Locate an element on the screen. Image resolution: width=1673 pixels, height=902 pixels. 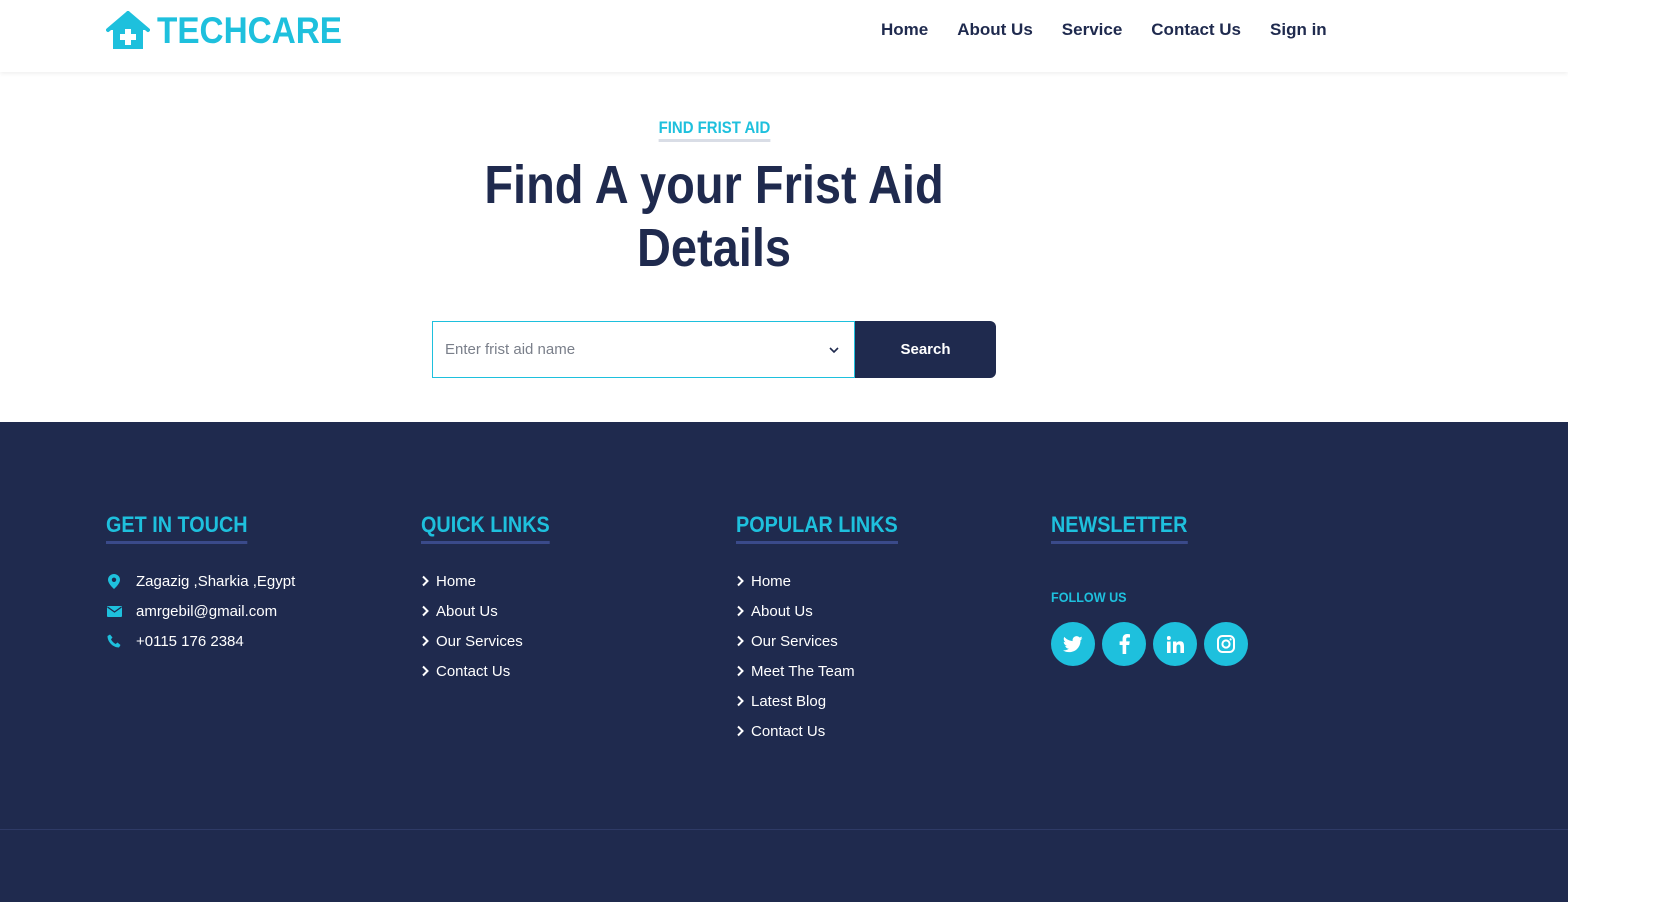
footer-col-get-in-touch: GET IN TOUCH is located at coordinates (184, 528).